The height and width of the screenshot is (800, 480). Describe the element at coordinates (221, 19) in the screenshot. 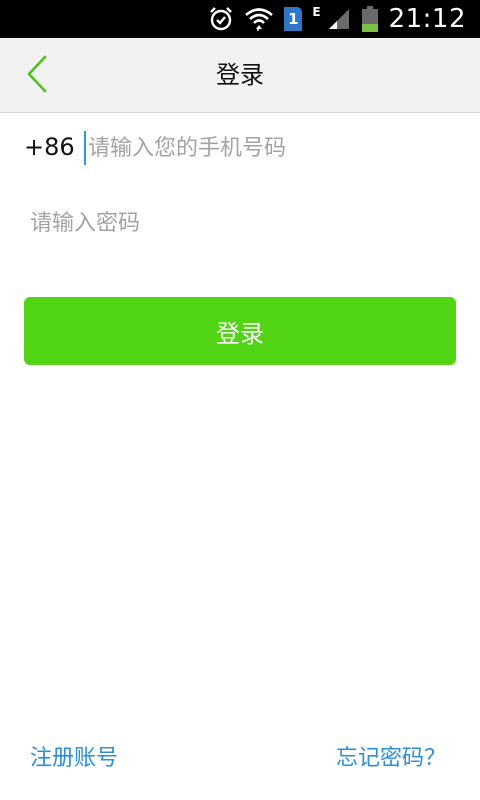

I see `alarm-icon` at that location.